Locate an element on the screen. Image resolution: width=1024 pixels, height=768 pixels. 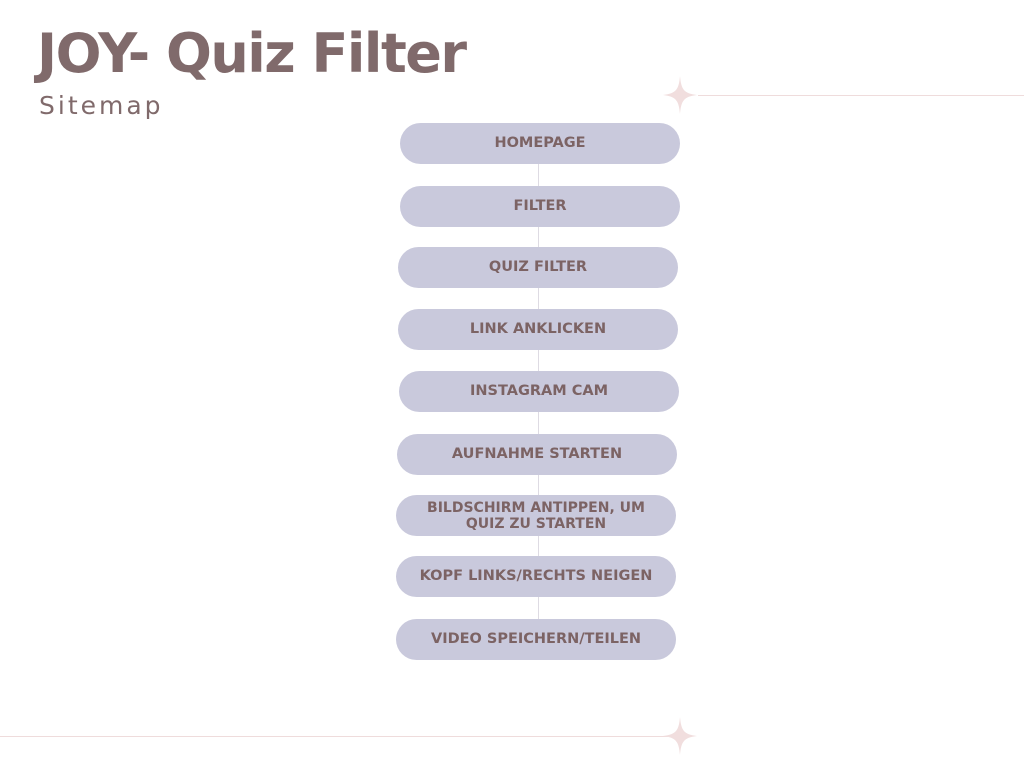
sitemap-node-homepage: HOMEPAGE is located at coordinates (540, 143).